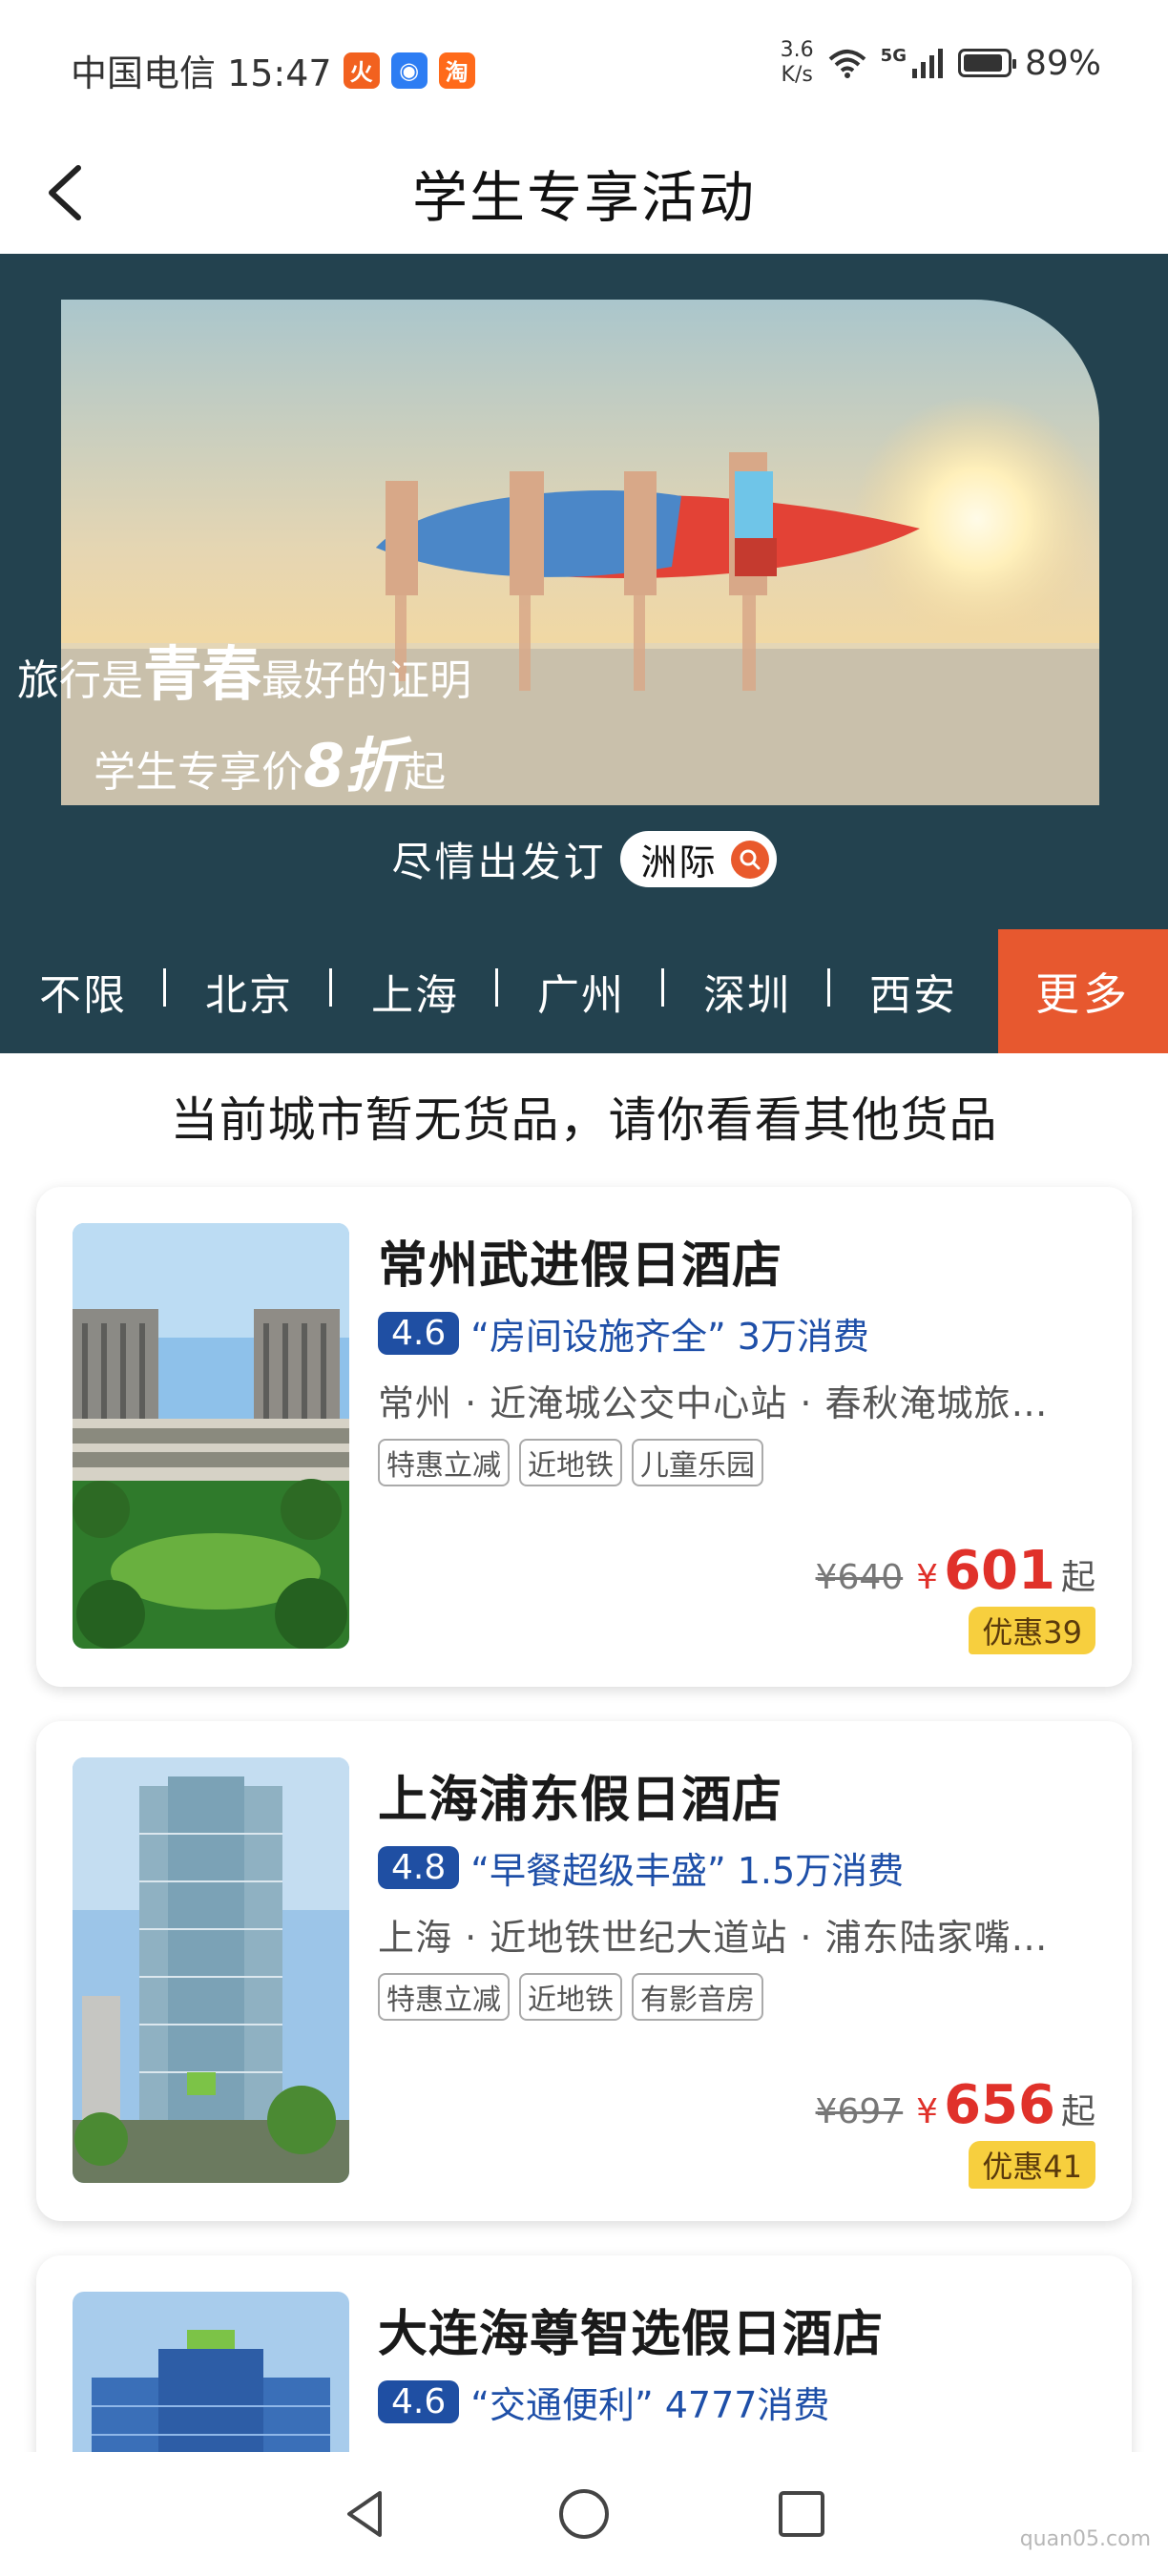  What do you see at coordinates (721, 1403) in the screenshot?
I see `hotel-location: 常州 · 近淹城公交中心站 · 春秋淹城旅游区` at bounding box center [721, 1403].